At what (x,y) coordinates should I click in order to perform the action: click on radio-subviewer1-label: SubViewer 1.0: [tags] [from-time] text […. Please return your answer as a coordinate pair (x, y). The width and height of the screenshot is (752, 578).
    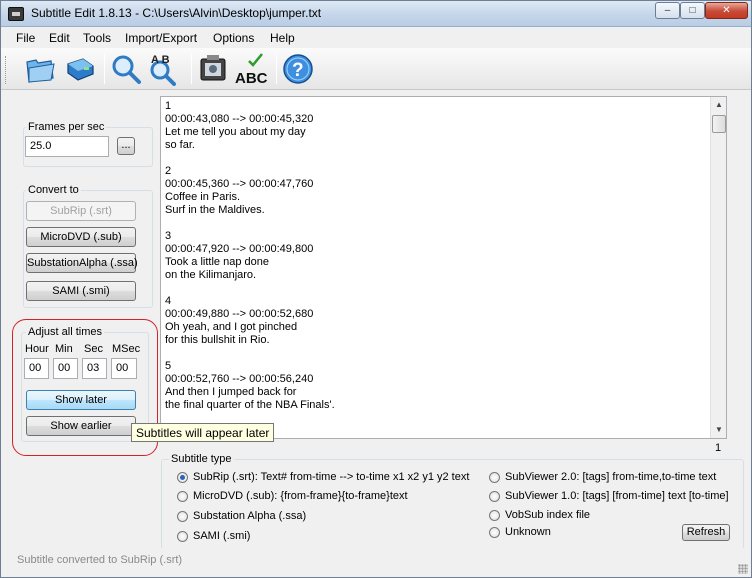
    Looking at the image, I should click on (617, 496).